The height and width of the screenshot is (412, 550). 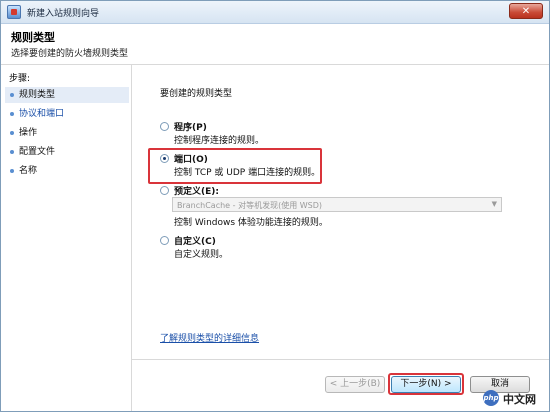 I want to click on radio-predefined, so click(x=164, y=190).